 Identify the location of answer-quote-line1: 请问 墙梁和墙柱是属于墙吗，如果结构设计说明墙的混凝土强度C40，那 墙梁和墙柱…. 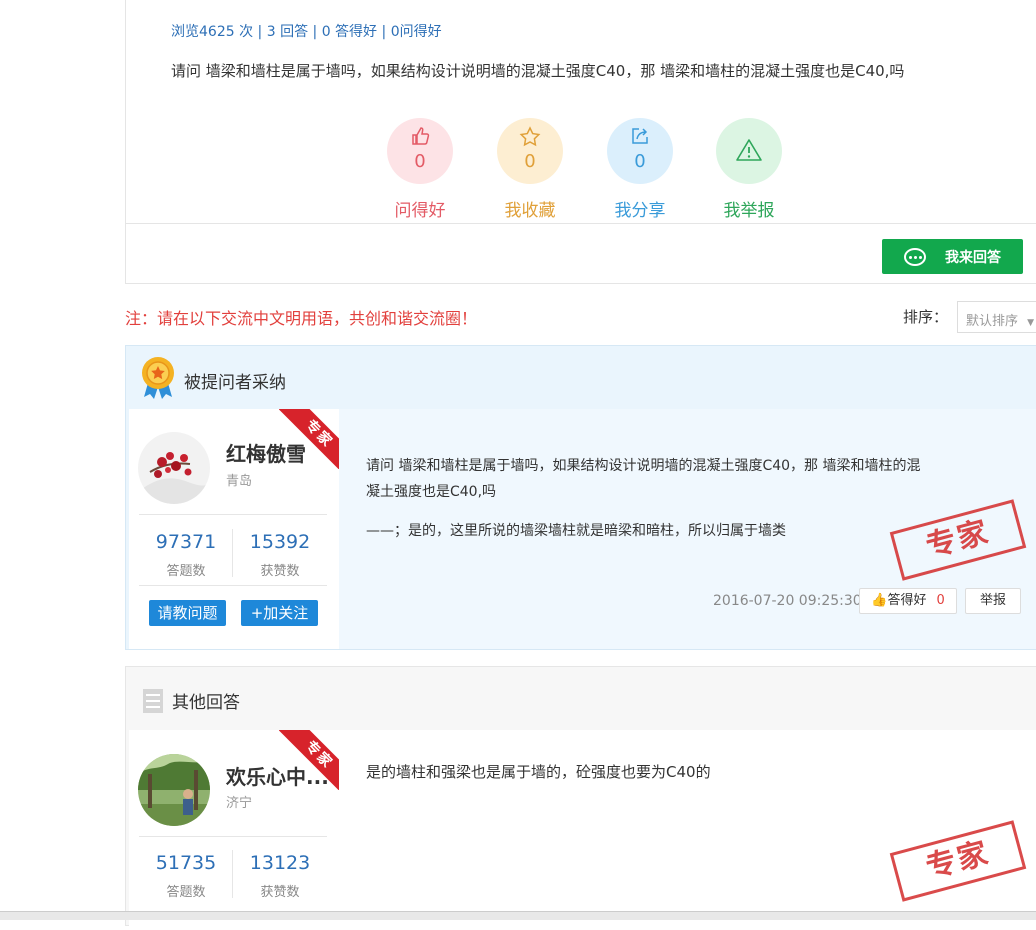
(643, 466).